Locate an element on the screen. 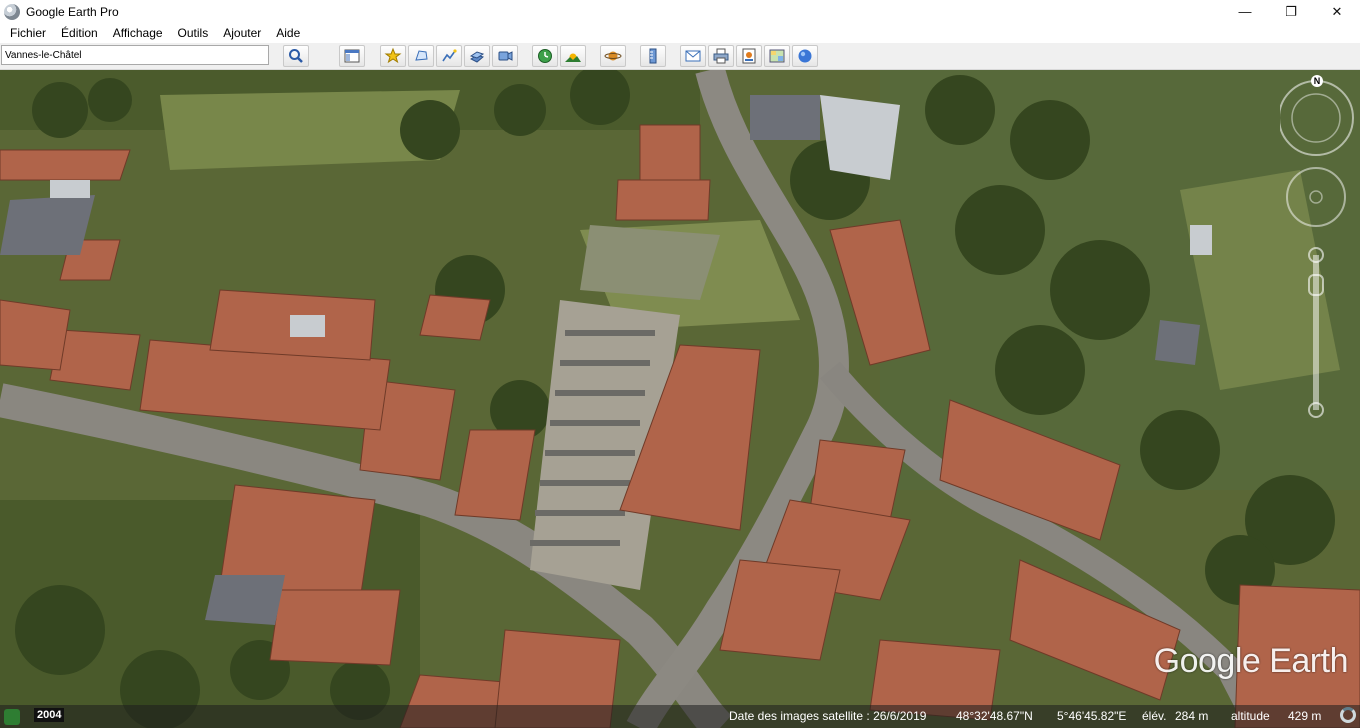  add-image-overlay-button is located at coordinates (477, 56).